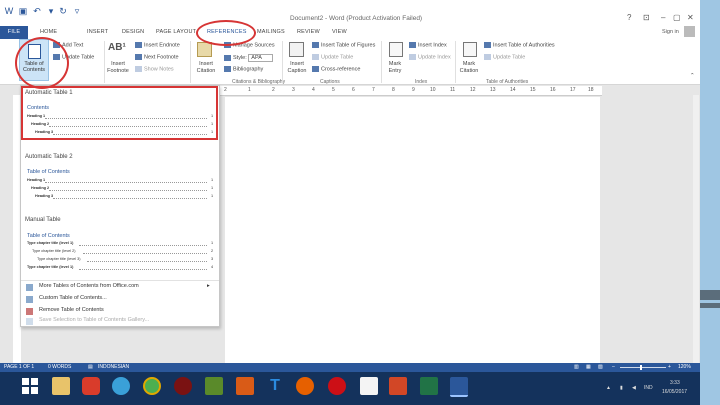  I want to click on insert-table-of-authorities-button: Insert Table of Authorities, so click(519, 45).